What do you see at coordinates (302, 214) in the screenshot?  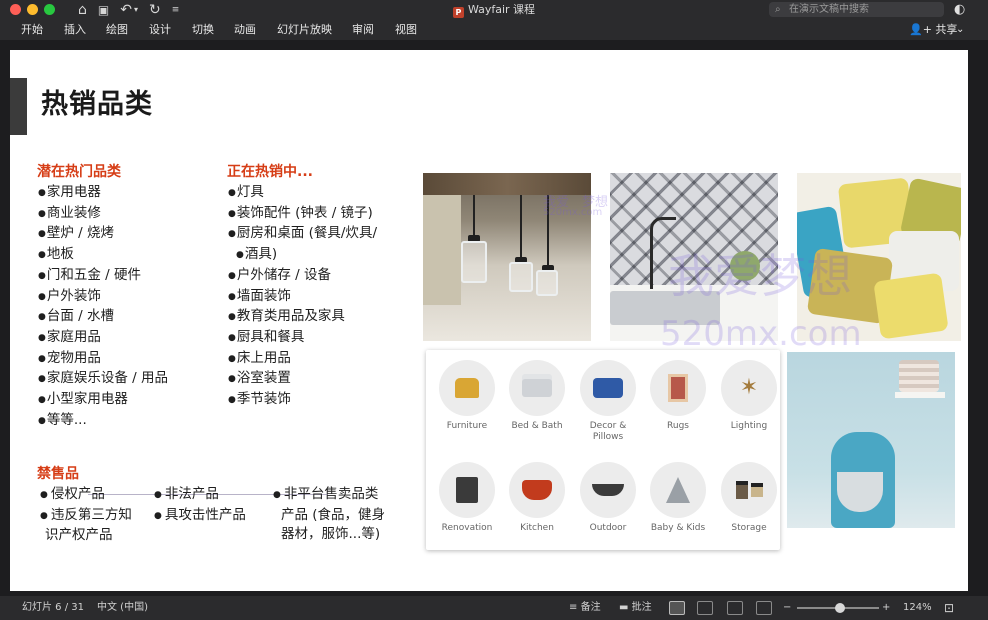 I see `list-item: 装饰配件 (钟表 / 镜子)` at bounding box center [302, 214].